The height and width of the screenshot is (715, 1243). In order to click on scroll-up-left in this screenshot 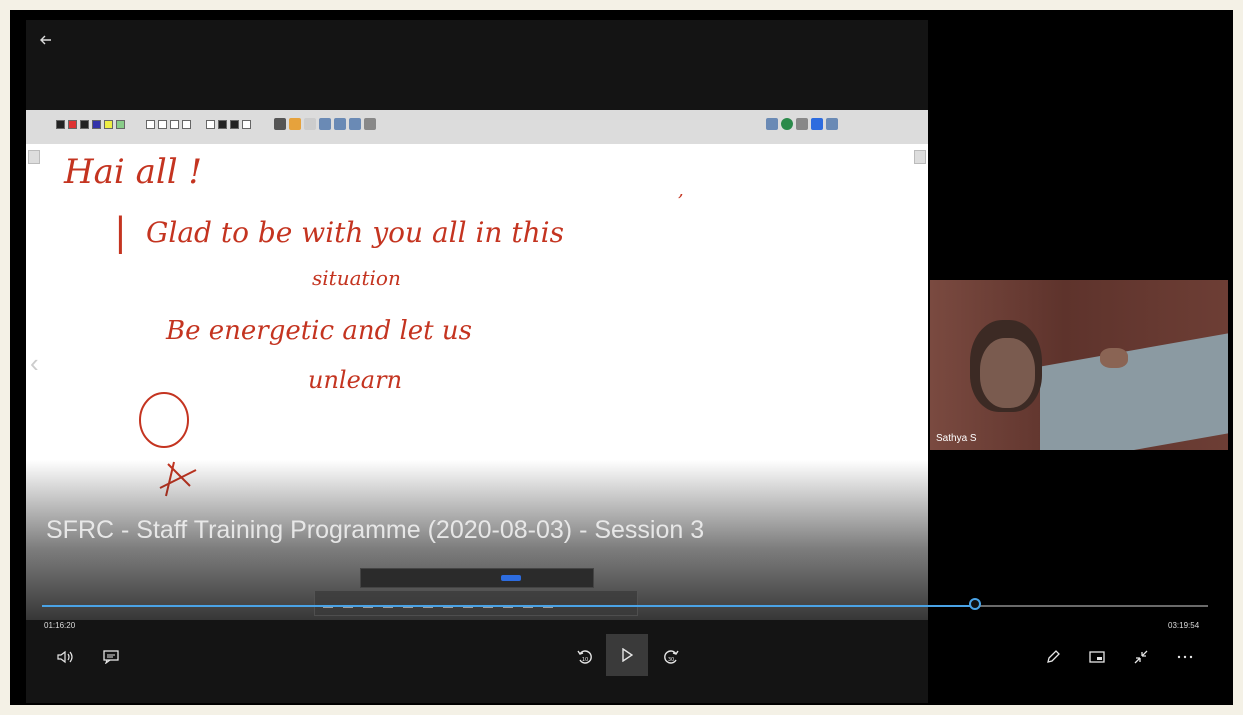, I will do `click(34, 157)`.